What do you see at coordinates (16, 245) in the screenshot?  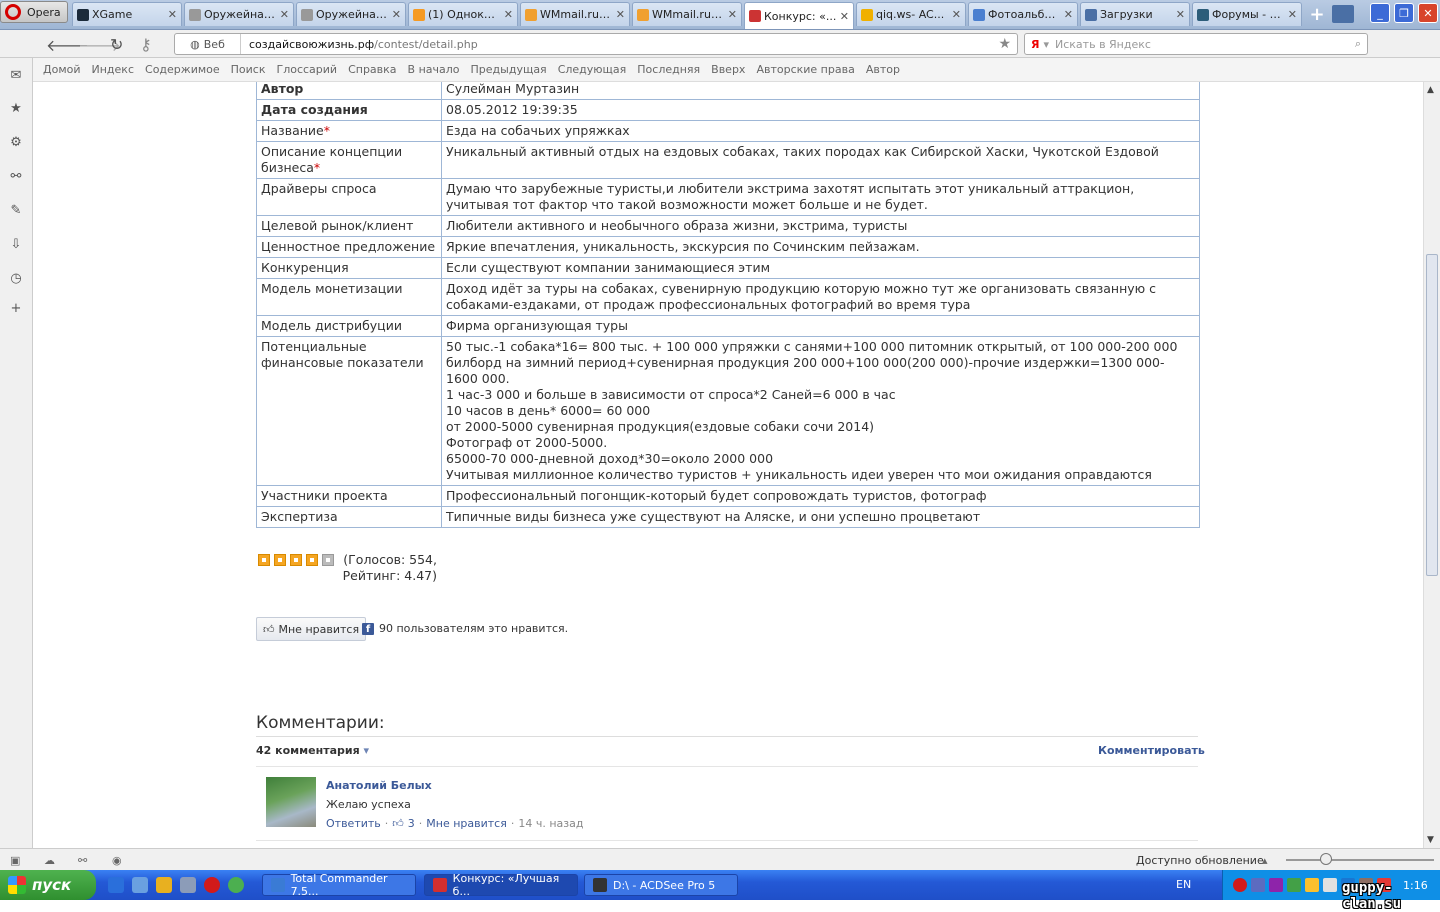 I see `downloads-icon: ⇩` at bounding box center [16, 245].